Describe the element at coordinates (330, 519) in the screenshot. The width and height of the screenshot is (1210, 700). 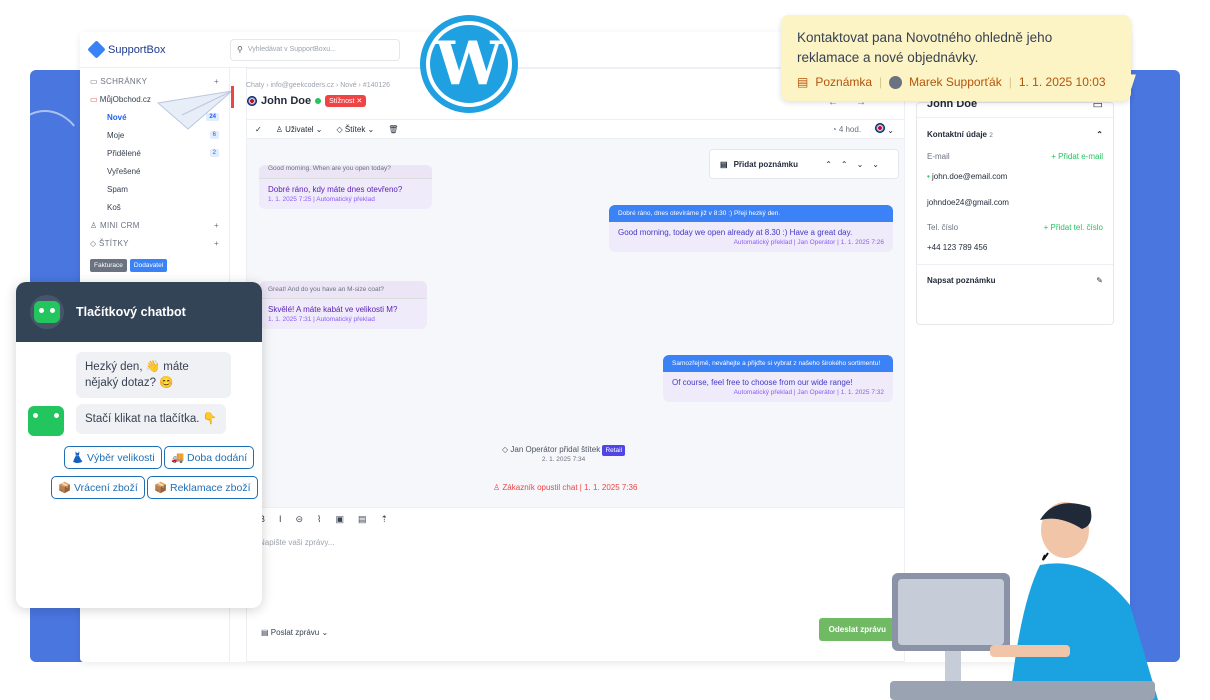
I see `format-toolbar-icons: BI⊝⌇▣▤⇡` at that location.